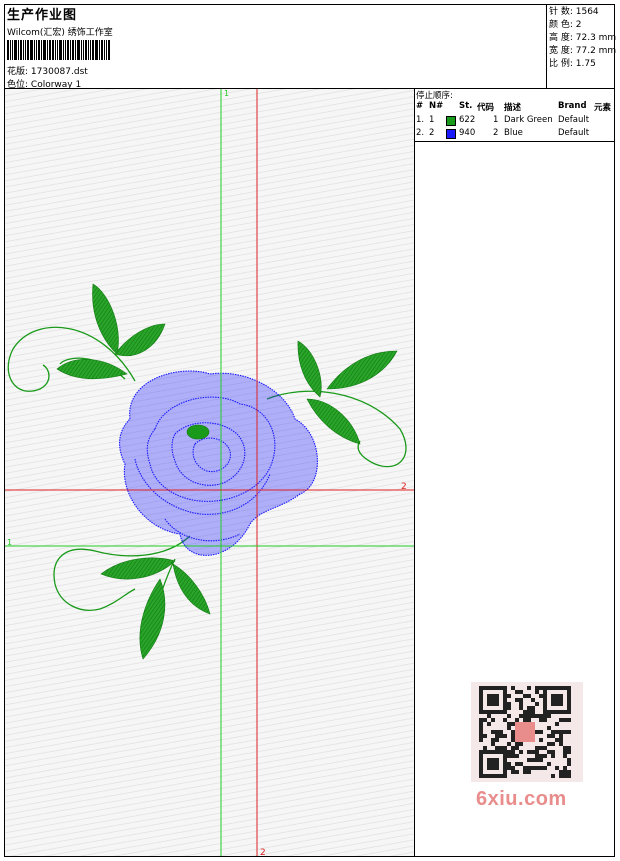  Describe the element at coordinates (528, 120) in the screenshot. I see `row-1-desc: Dark Green` at that location.